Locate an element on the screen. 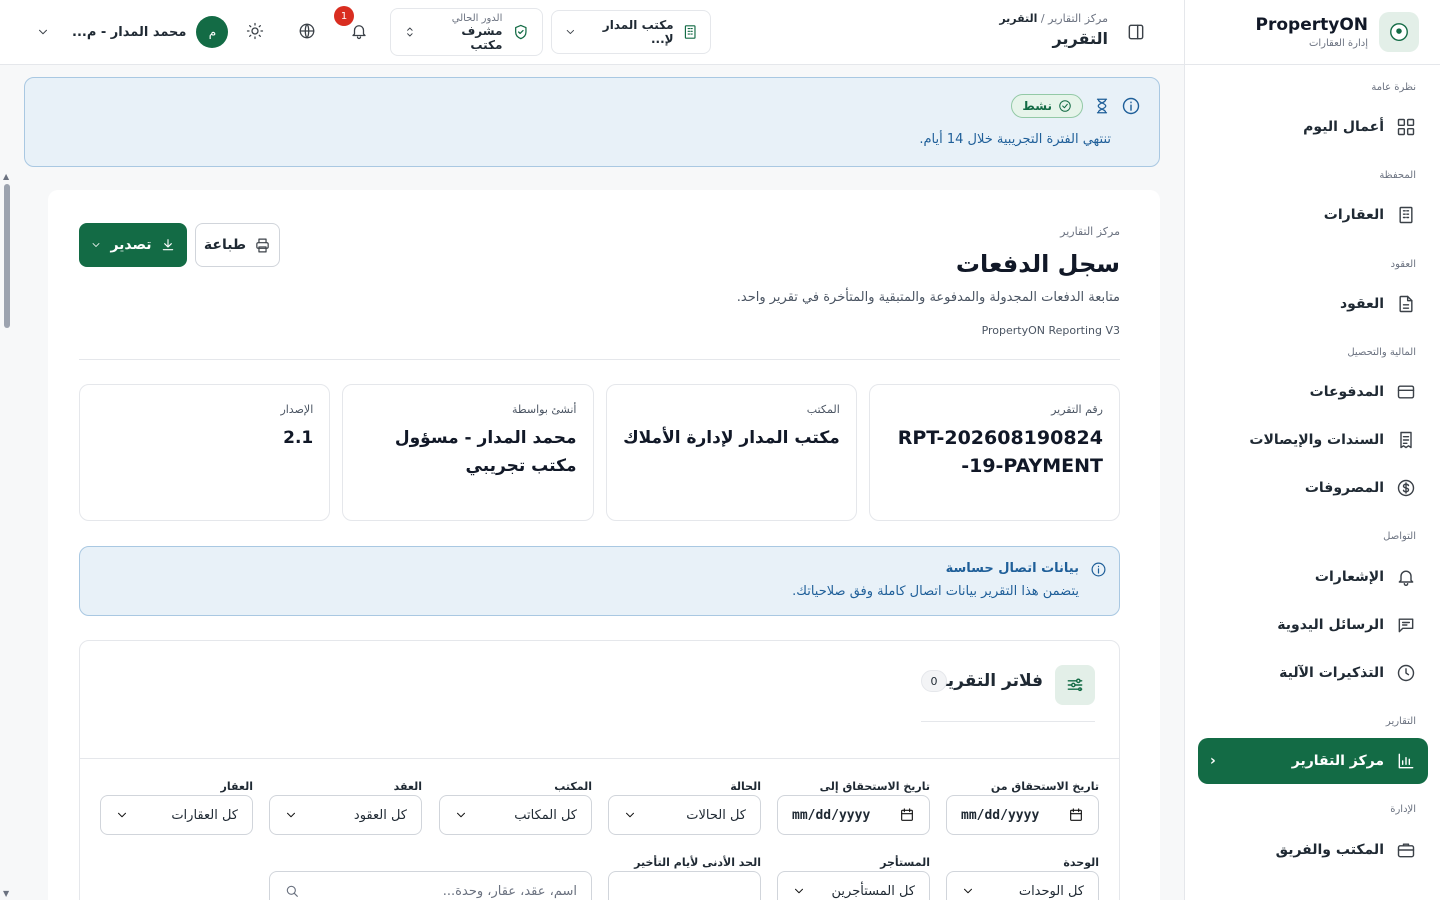 The width and height of the screenshot is (1440, 900). sidebar-item-auto-reminders: التذكيرات الآلية is located at coordinates (1313, 673).